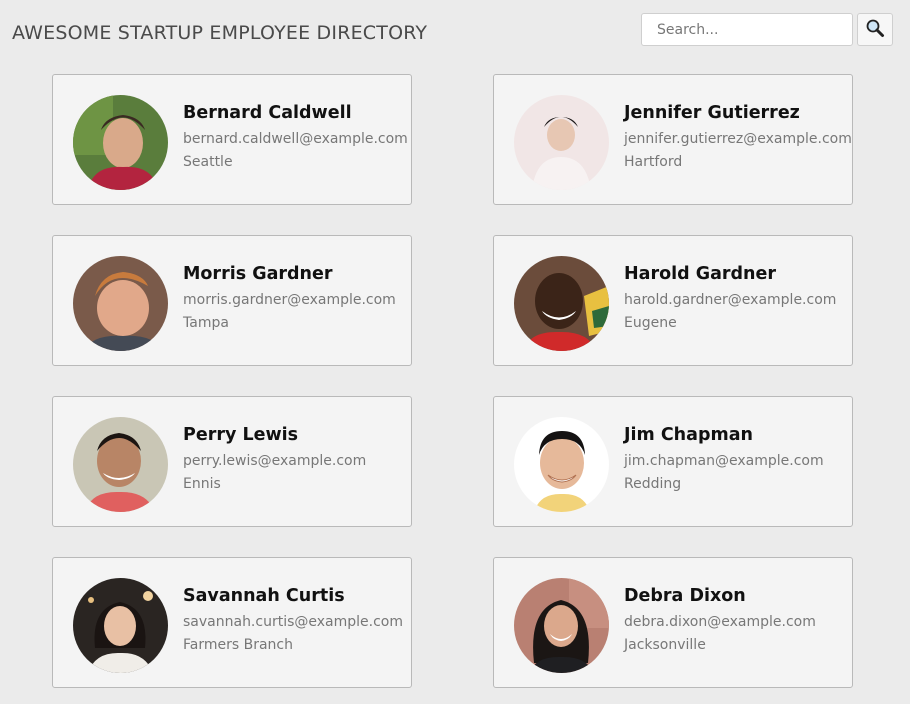 This screenshot has height=704, width=910. Describe the element at coordinates (275, 461) in the screenshot. I see `employee-email: perry.lewis@example.com` at that location.